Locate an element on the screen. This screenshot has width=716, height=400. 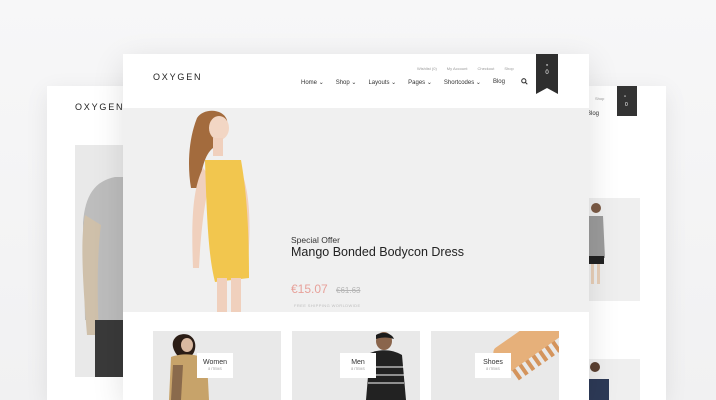
top-link-shop: Shop is located at coordinates (508, 68).